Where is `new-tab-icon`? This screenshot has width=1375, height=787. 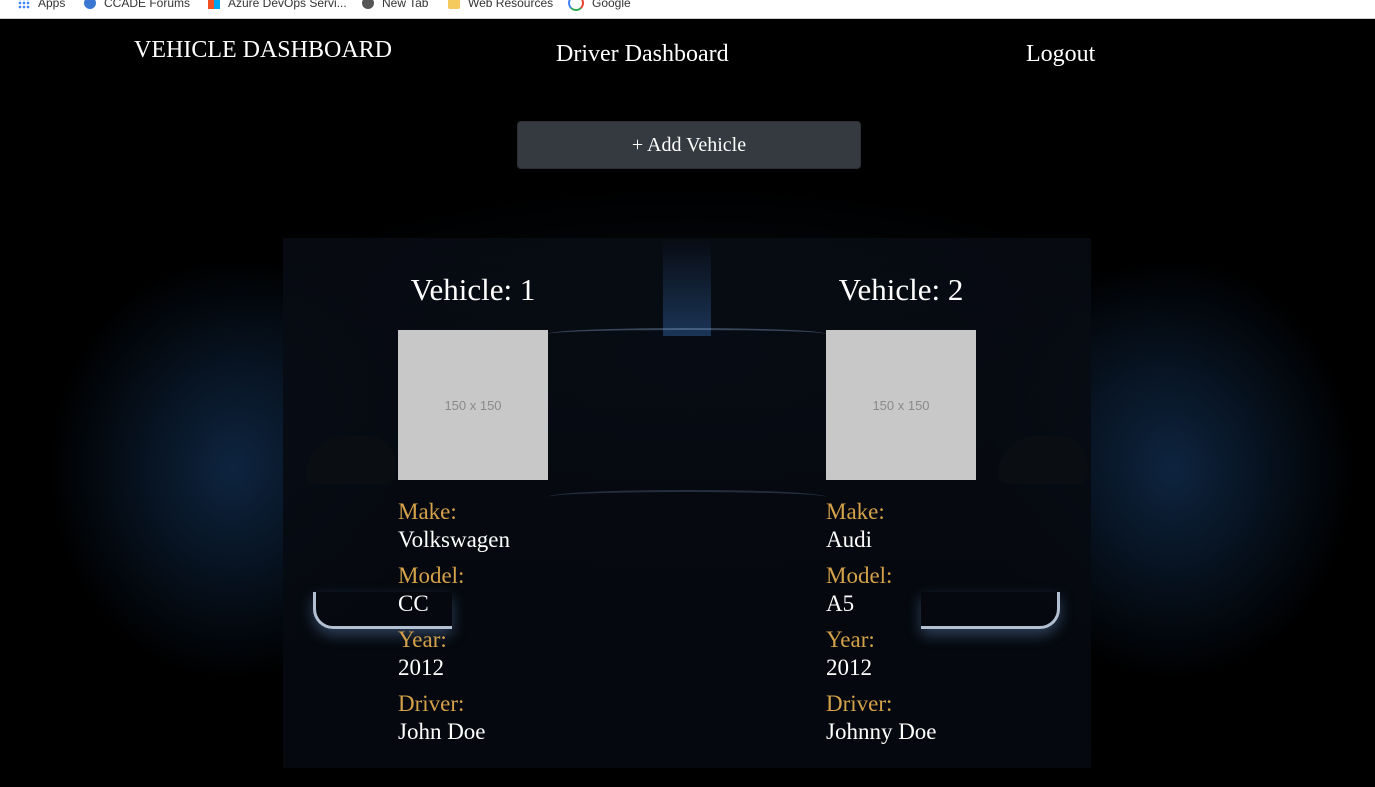 new-tab-icon is located at coordinates (368, 4).